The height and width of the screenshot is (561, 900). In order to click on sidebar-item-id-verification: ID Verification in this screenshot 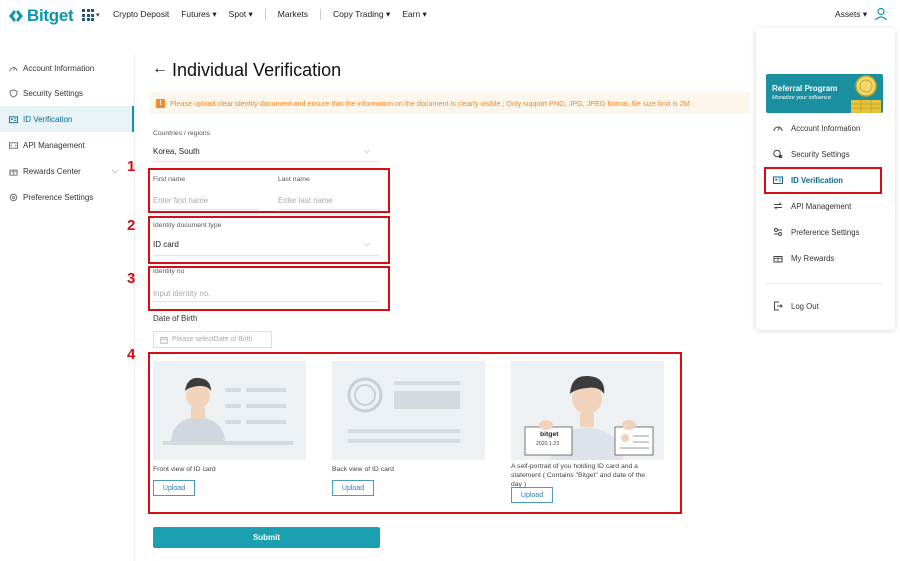, I will do `click(67, 119)`.